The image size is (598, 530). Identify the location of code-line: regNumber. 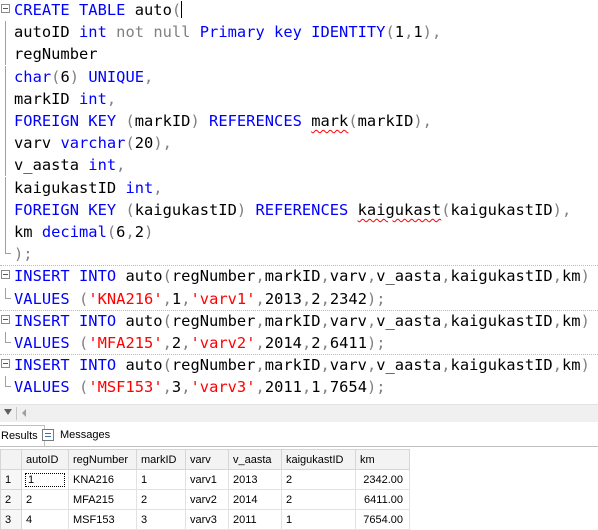
(299, 54).